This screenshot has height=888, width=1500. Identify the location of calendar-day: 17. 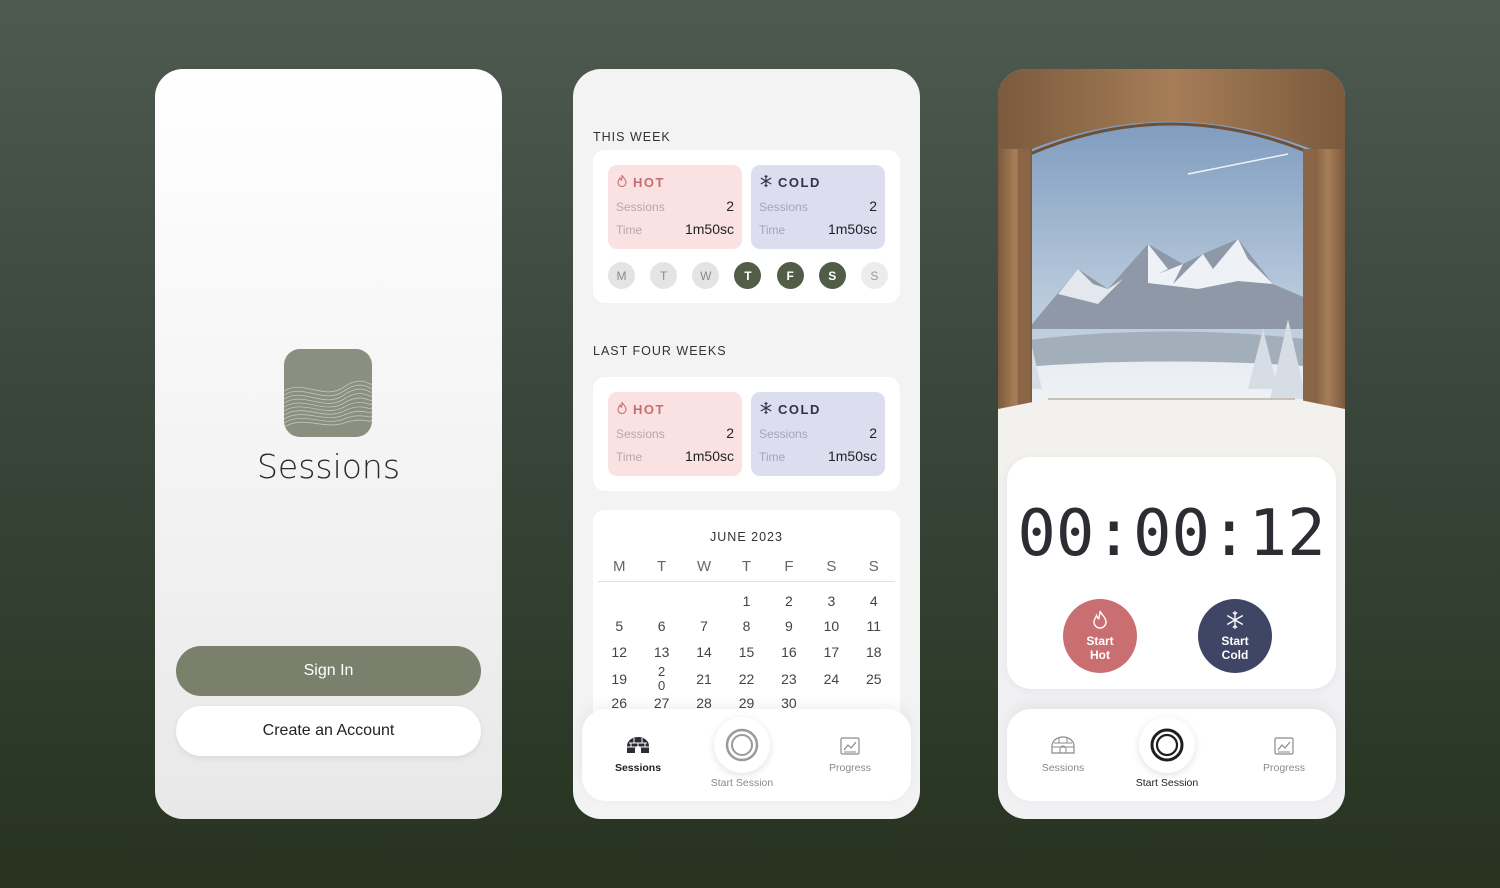
(831, 652).